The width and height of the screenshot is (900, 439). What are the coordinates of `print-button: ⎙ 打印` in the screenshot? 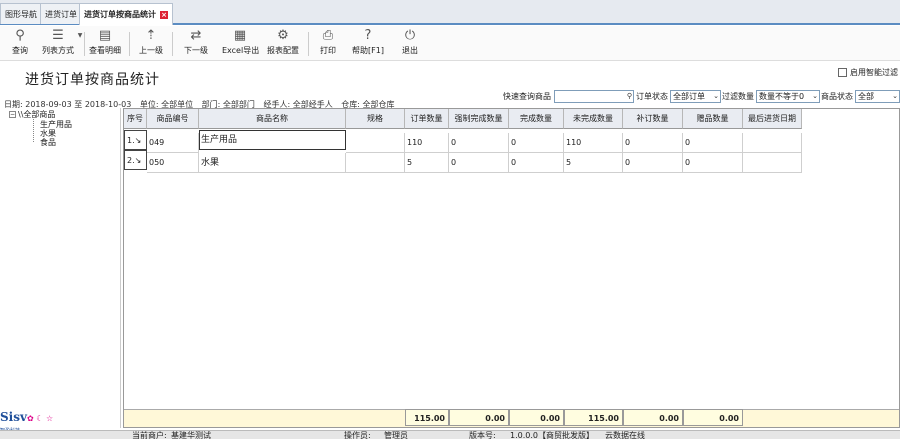 It's located at (328, 42).